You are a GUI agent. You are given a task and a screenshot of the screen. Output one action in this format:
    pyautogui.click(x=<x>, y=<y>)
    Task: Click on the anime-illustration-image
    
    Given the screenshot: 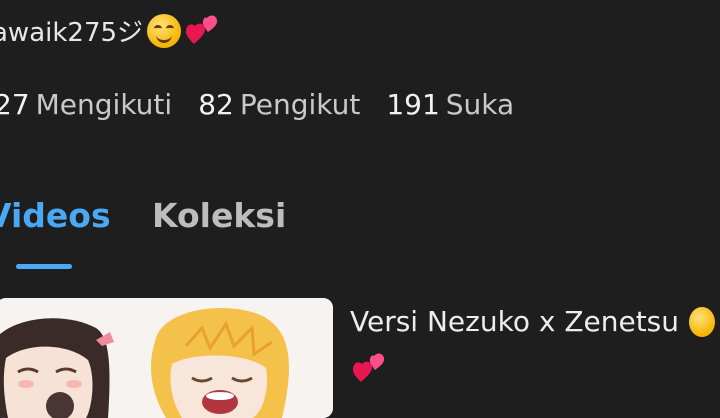 What is the action you would take?
    pyautogui.click(x=166, y=358)
    